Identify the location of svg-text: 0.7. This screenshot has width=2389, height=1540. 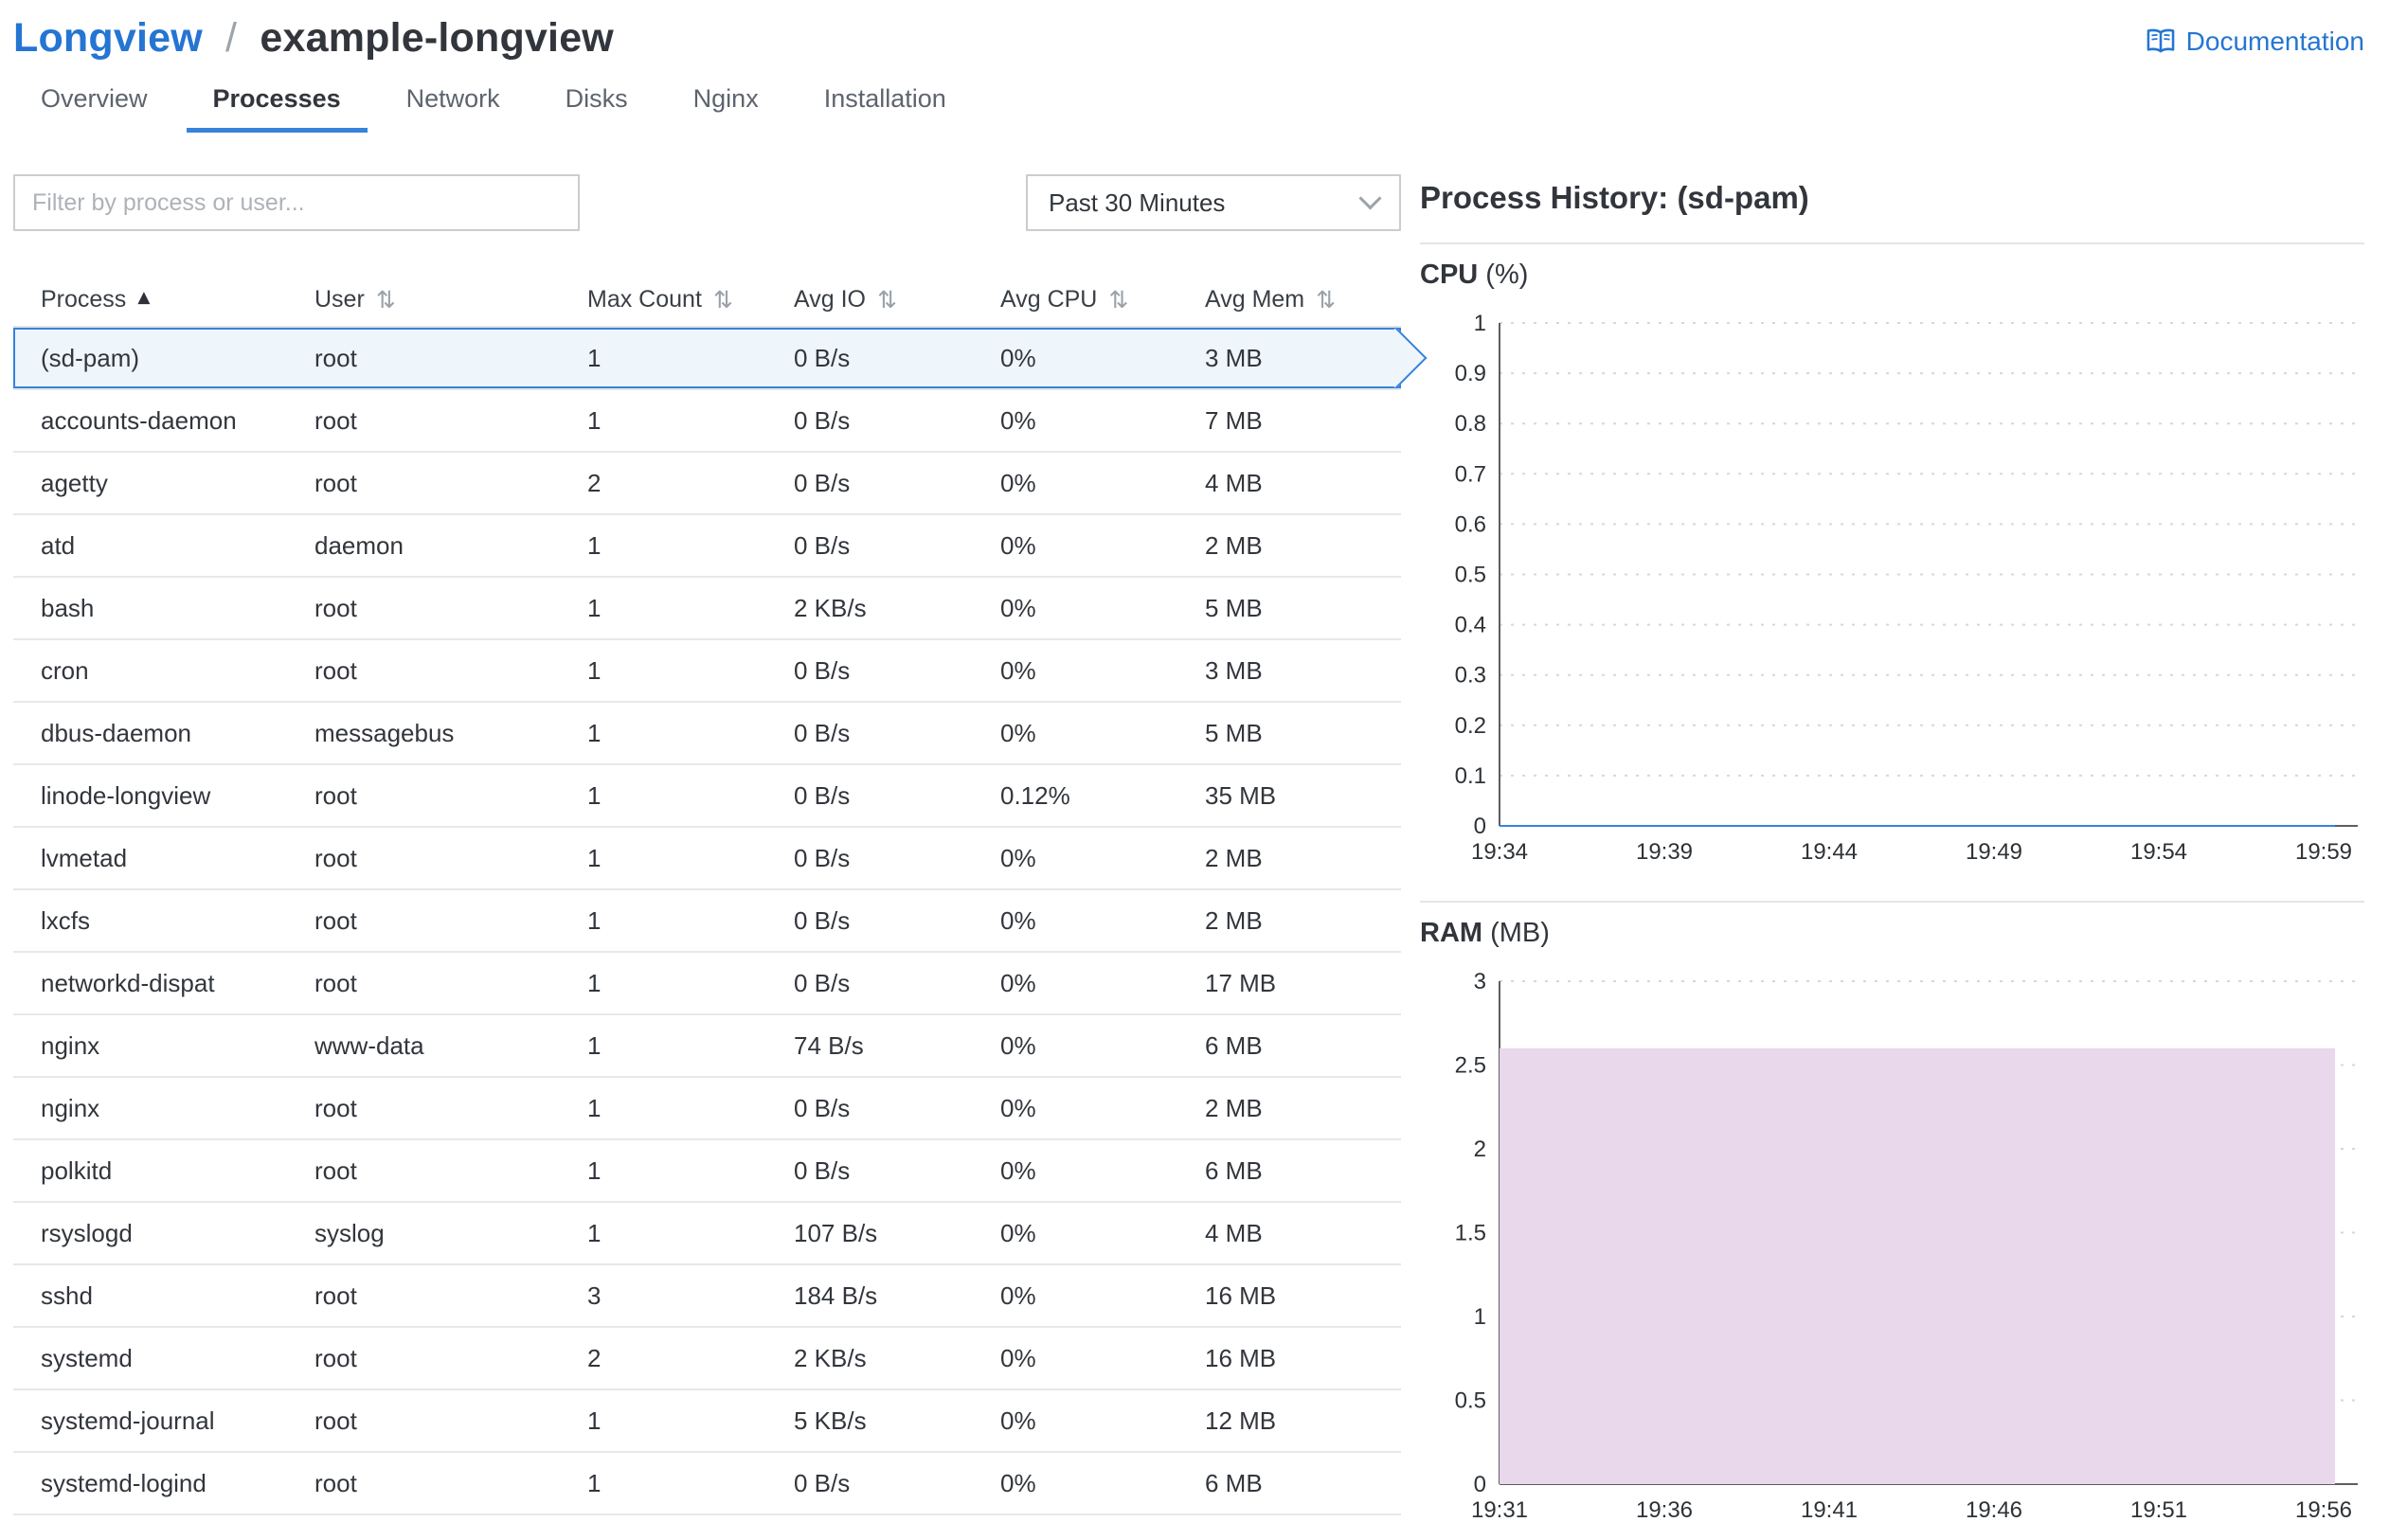
(1471, 474).